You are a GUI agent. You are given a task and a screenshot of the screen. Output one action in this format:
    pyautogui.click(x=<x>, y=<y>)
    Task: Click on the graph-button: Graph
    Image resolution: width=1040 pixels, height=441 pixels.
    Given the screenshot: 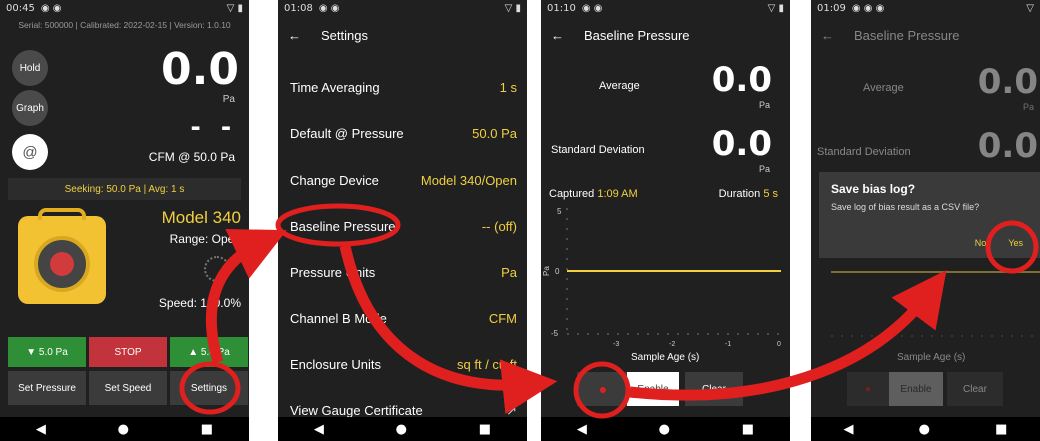 What is the action you would take?
    pyautogui.click(x=30, y=108)
    